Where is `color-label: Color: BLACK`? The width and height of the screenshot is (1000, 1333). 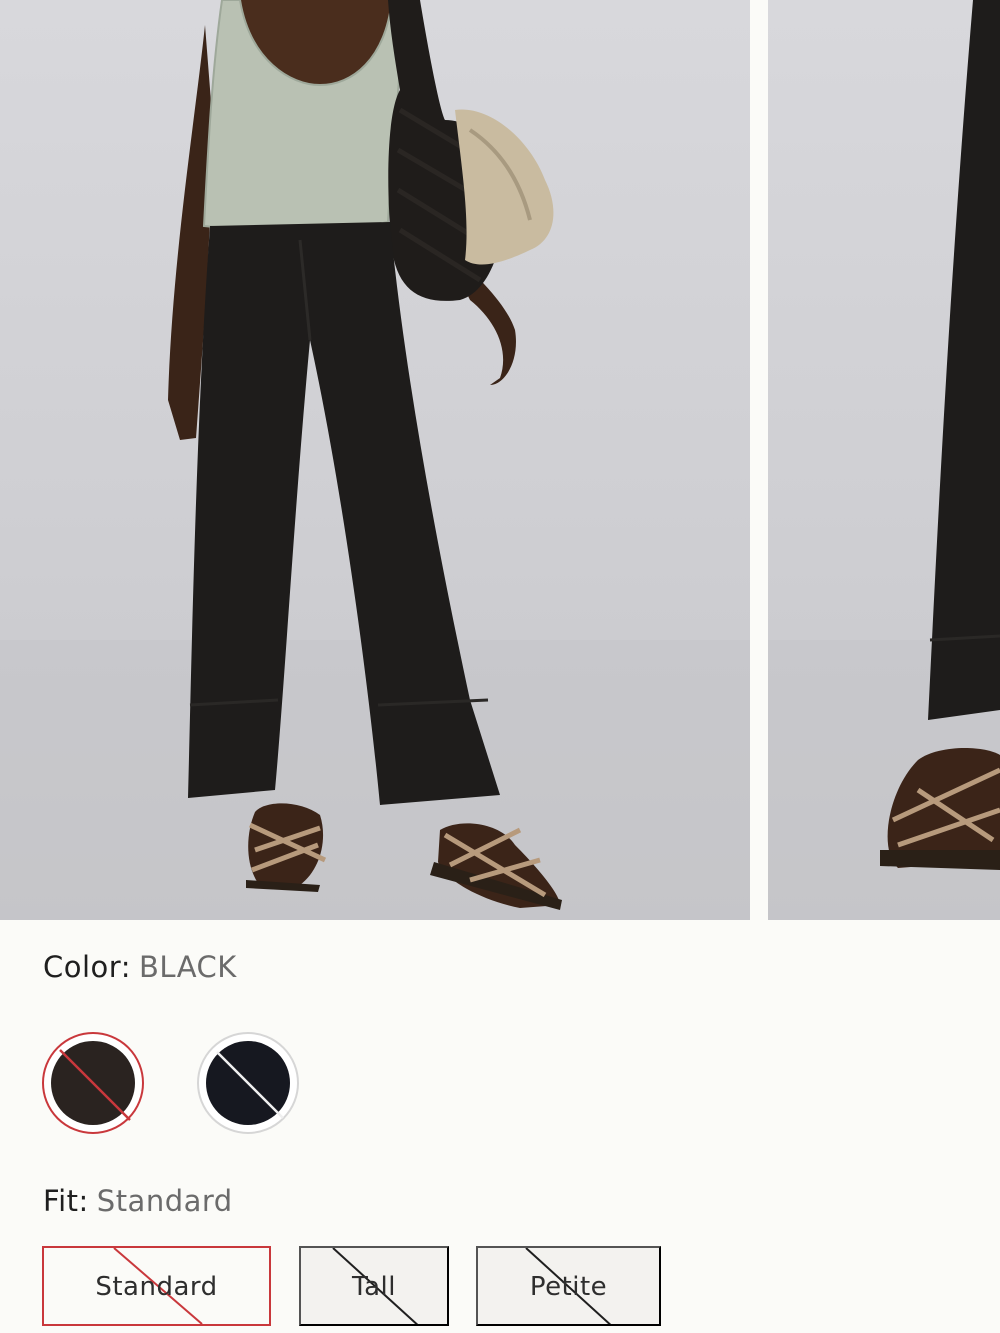 color-label: Color: BLACK is located at coordinates (140, 967).